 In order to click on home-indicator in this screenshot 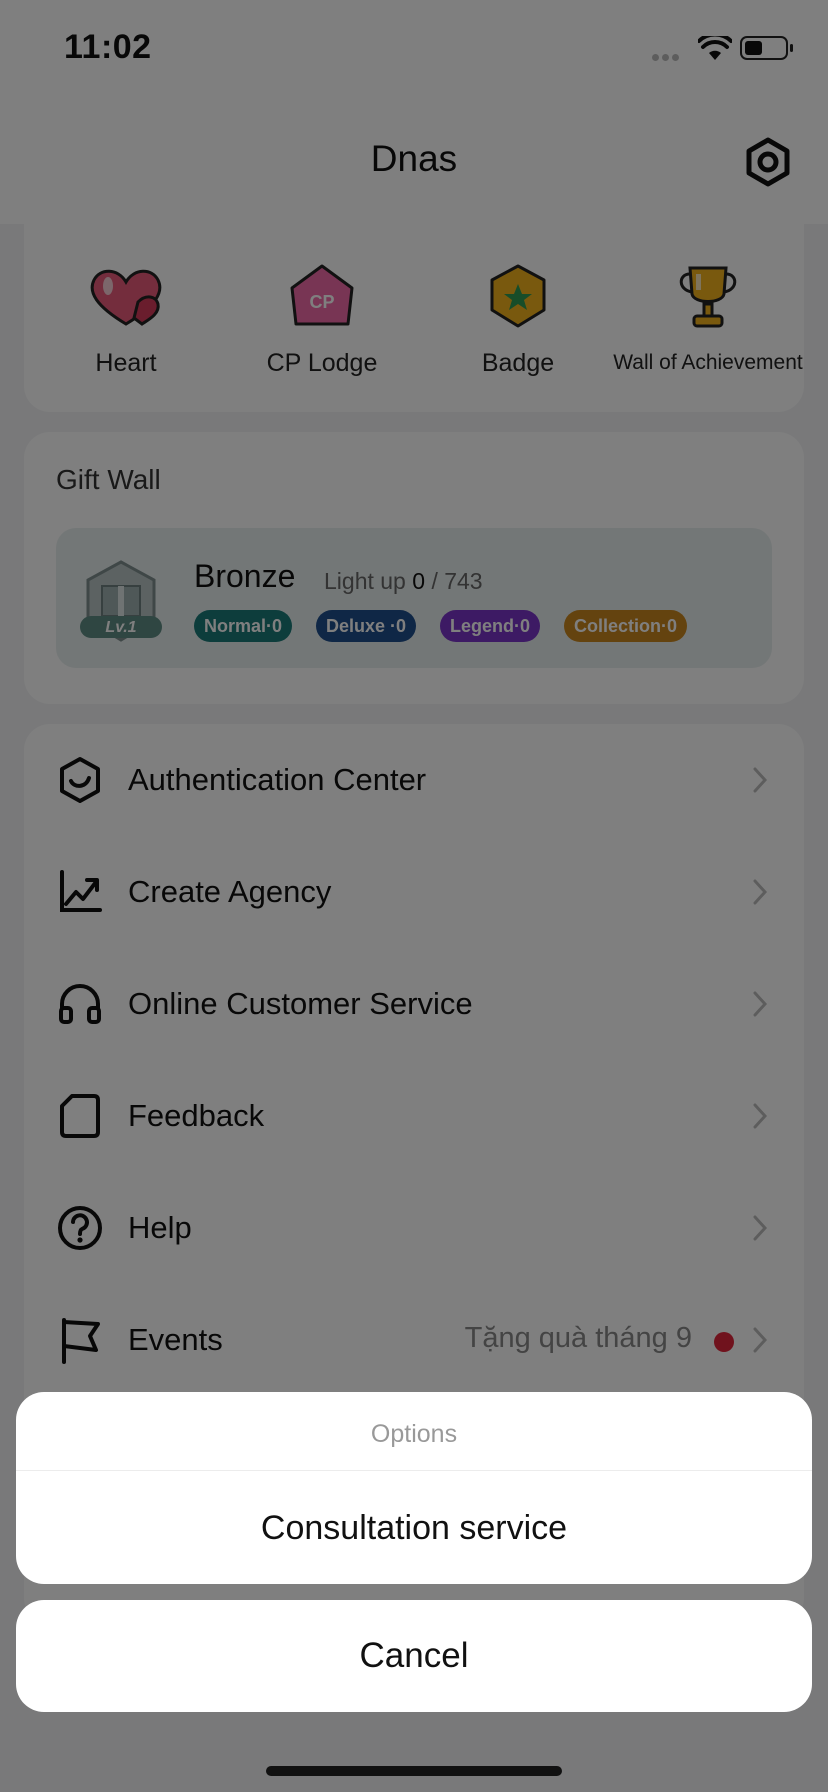, I will do `click(414, 1771)`.